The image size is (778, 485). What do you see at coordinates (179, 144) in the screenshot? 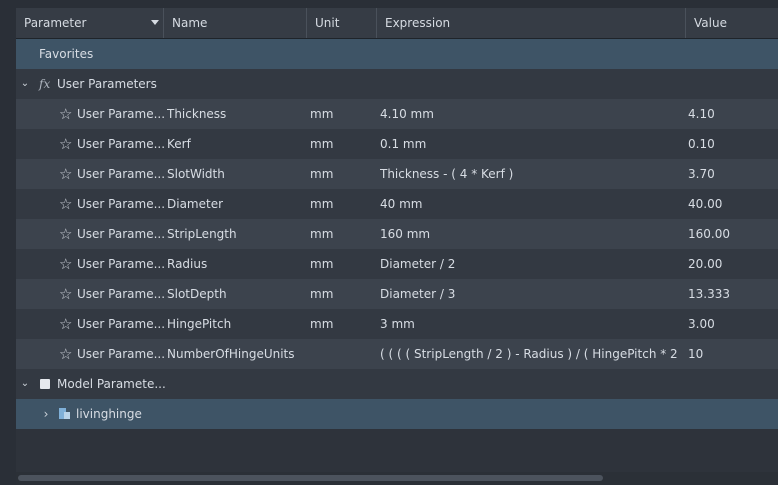
I see `name-cell: Kerf` at bounding box center [179, 144].